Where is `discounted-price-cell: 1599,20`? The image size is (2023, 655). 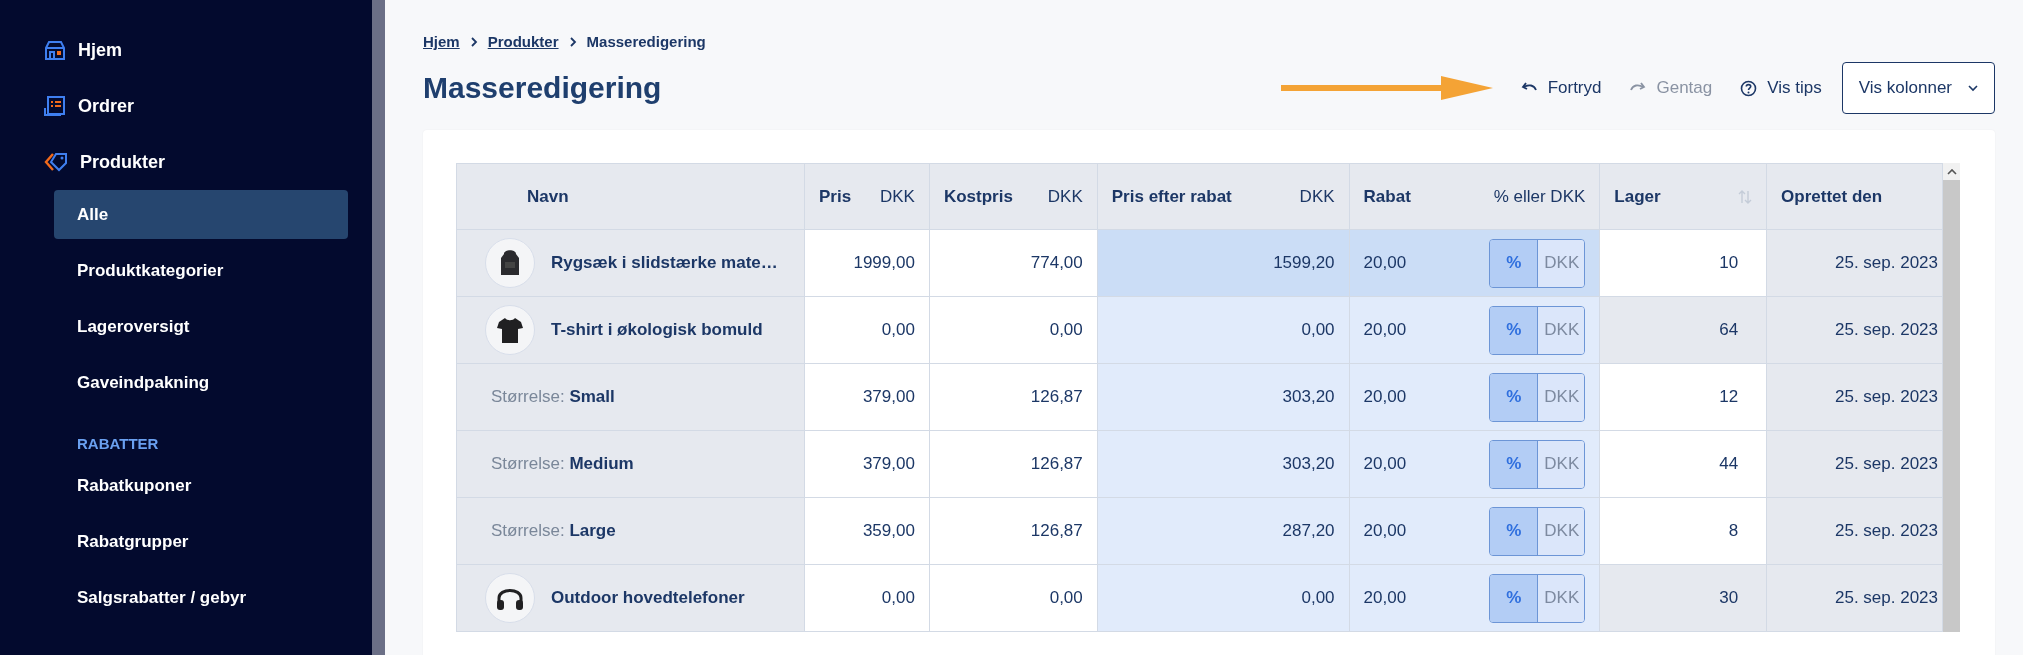 discounted-price-cell: 1599,20 is located at coordinates (1223, 263).